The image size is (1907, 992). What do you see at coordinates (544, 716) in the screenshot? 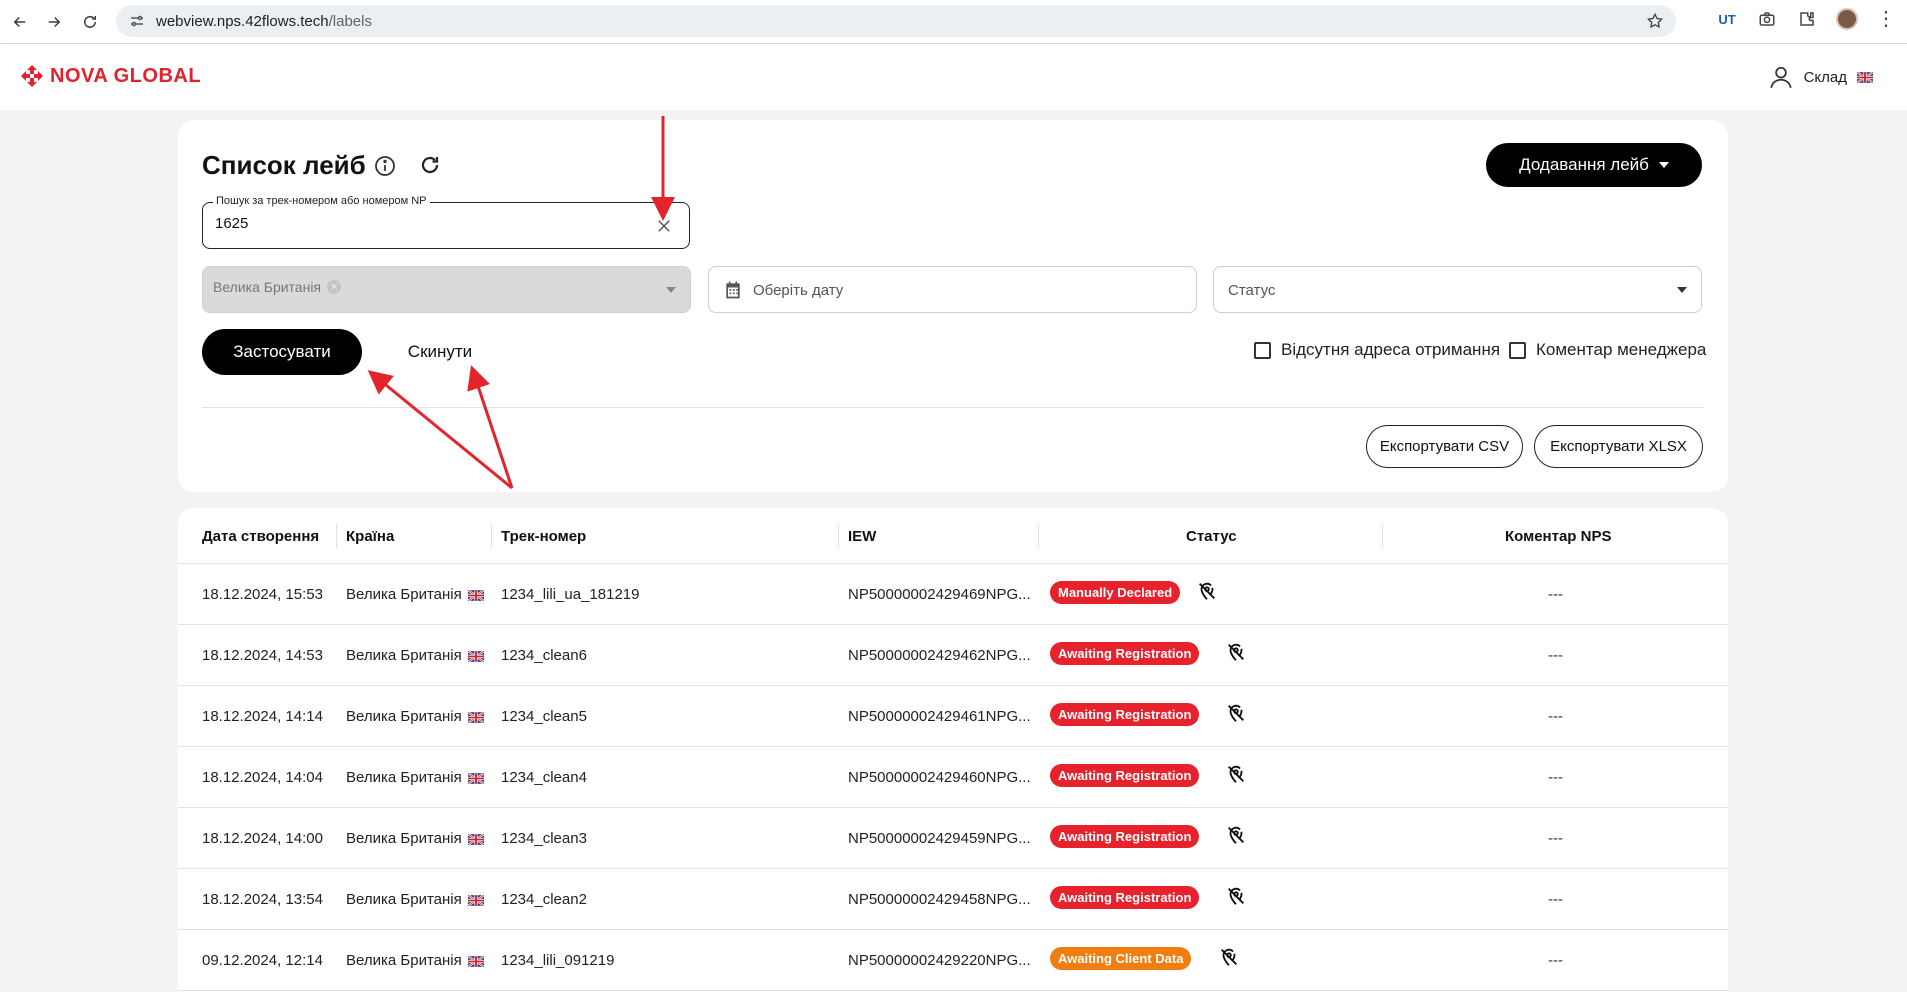
I see `cell-track-number: 1234_clean5` at bounding box center [544, 716].